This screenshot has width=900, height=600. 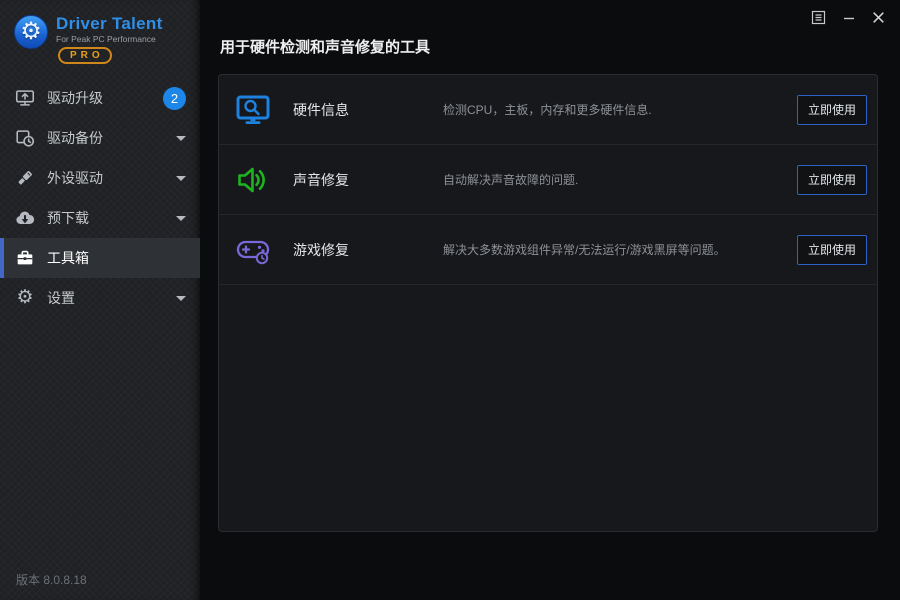 I want to click on tool-description: 自动解决声音故障的问题., so click(x=511, y=180).